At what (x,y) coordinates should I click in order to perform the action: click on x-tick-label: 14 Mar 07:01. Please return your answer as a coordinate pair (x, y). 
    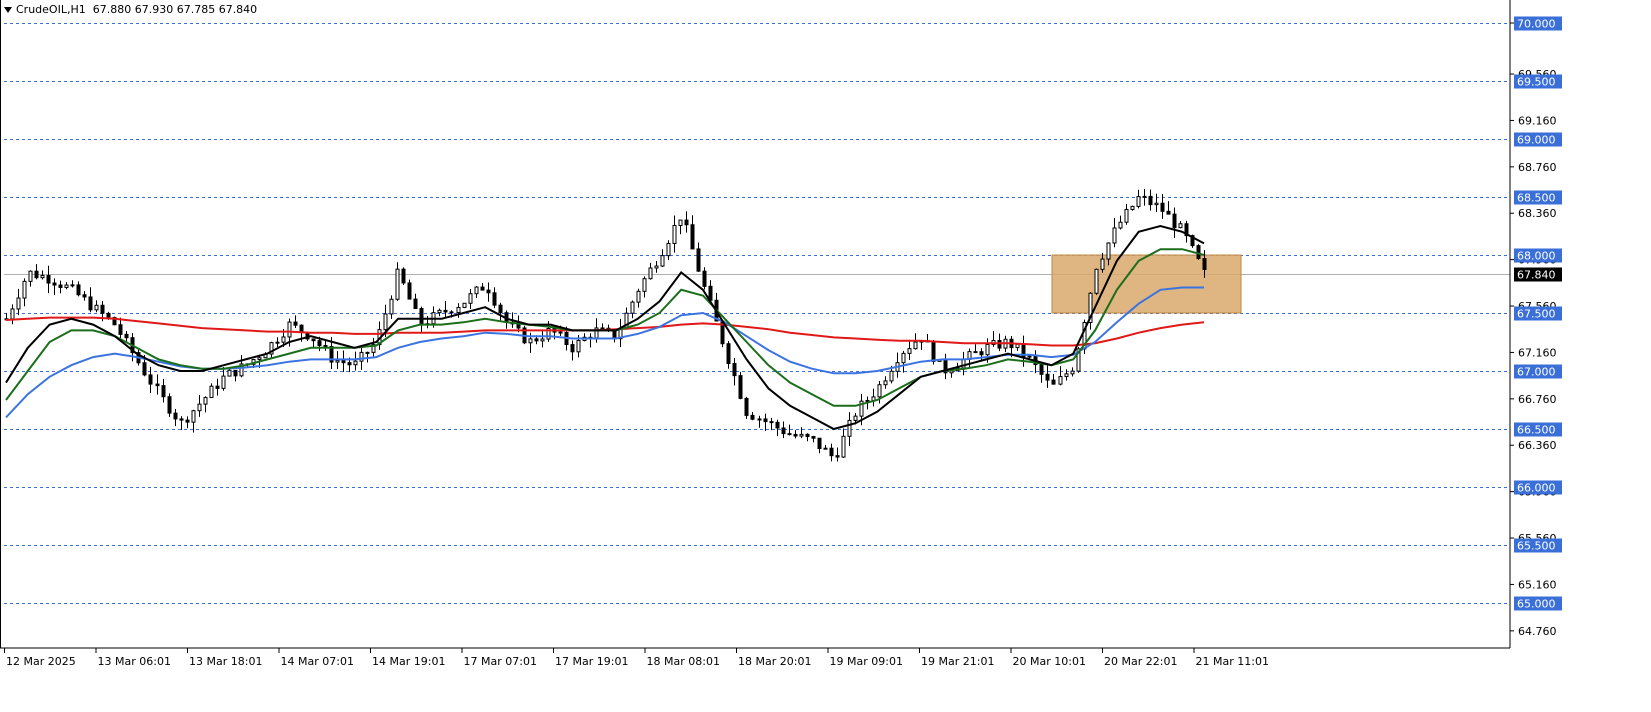
    Looking at the image, I should click on (317, 661).